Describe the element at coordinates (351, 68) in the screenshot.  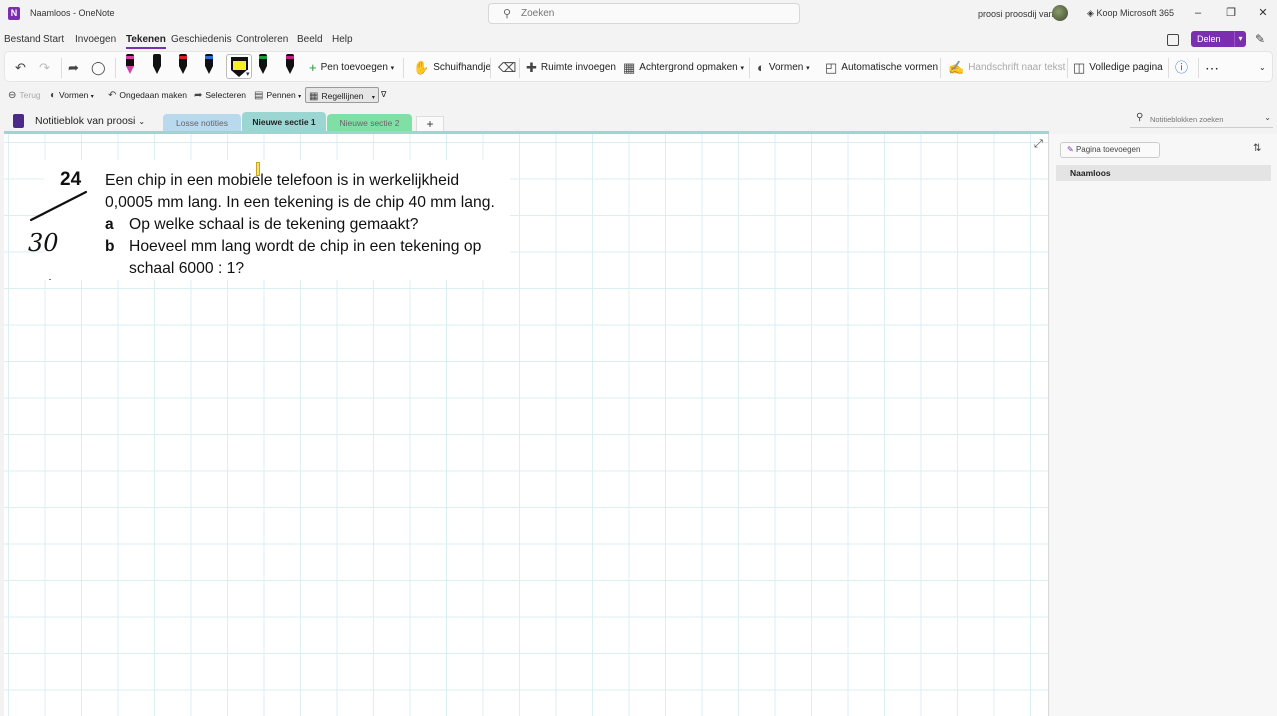
I see `add-pen-button: + Pen toevoegen ▾` at that location.